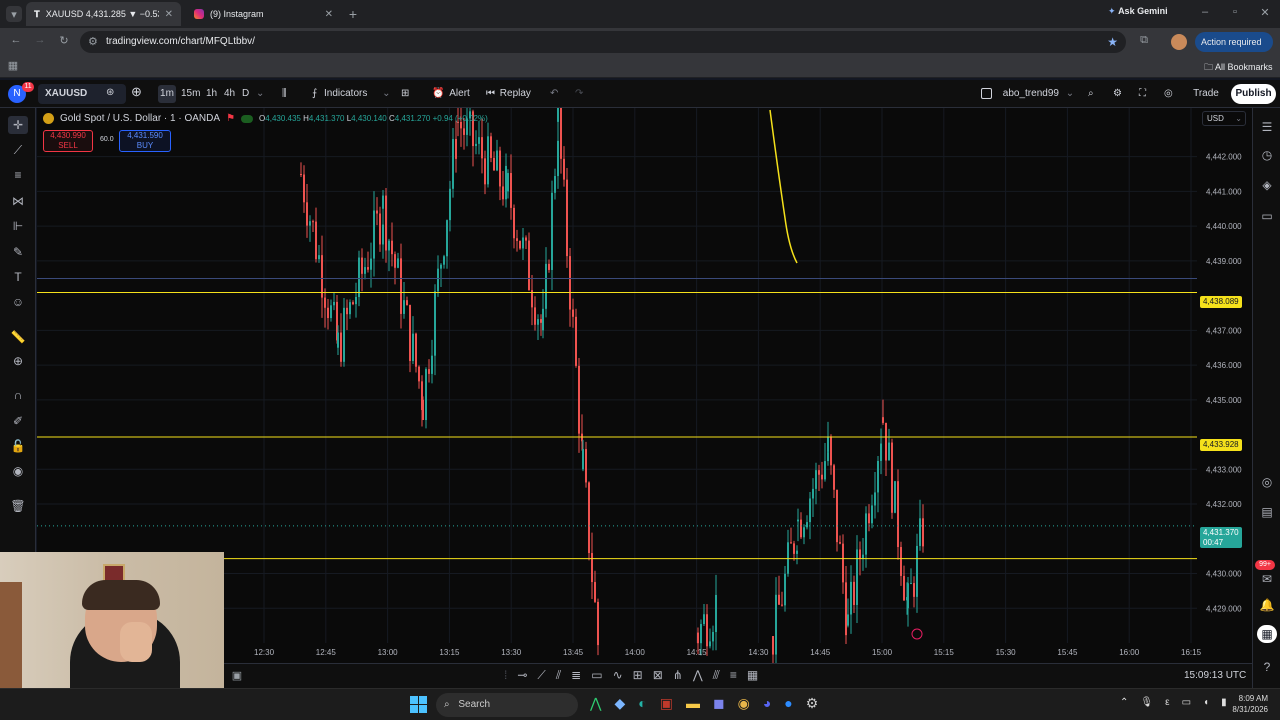  Describe the element at coordinates (1186, 702) in the screenshot. I see `network-icon: ▭` at that location.